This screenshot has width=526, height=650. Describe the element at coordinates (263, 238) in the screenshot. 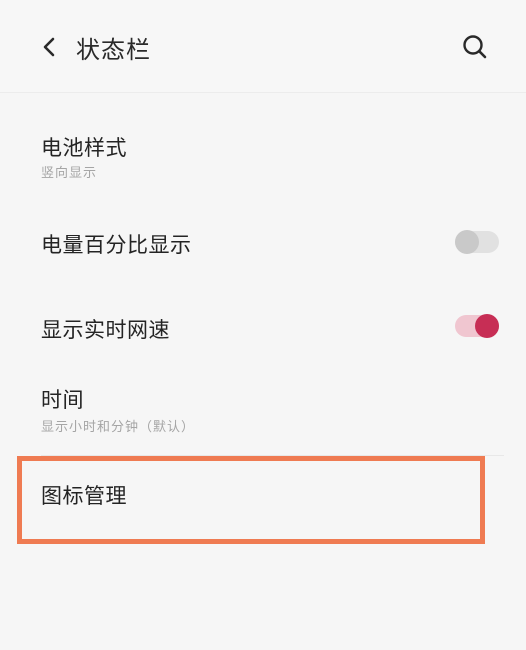

I see `battery-percent-item: 电量百分比显示` at that location.